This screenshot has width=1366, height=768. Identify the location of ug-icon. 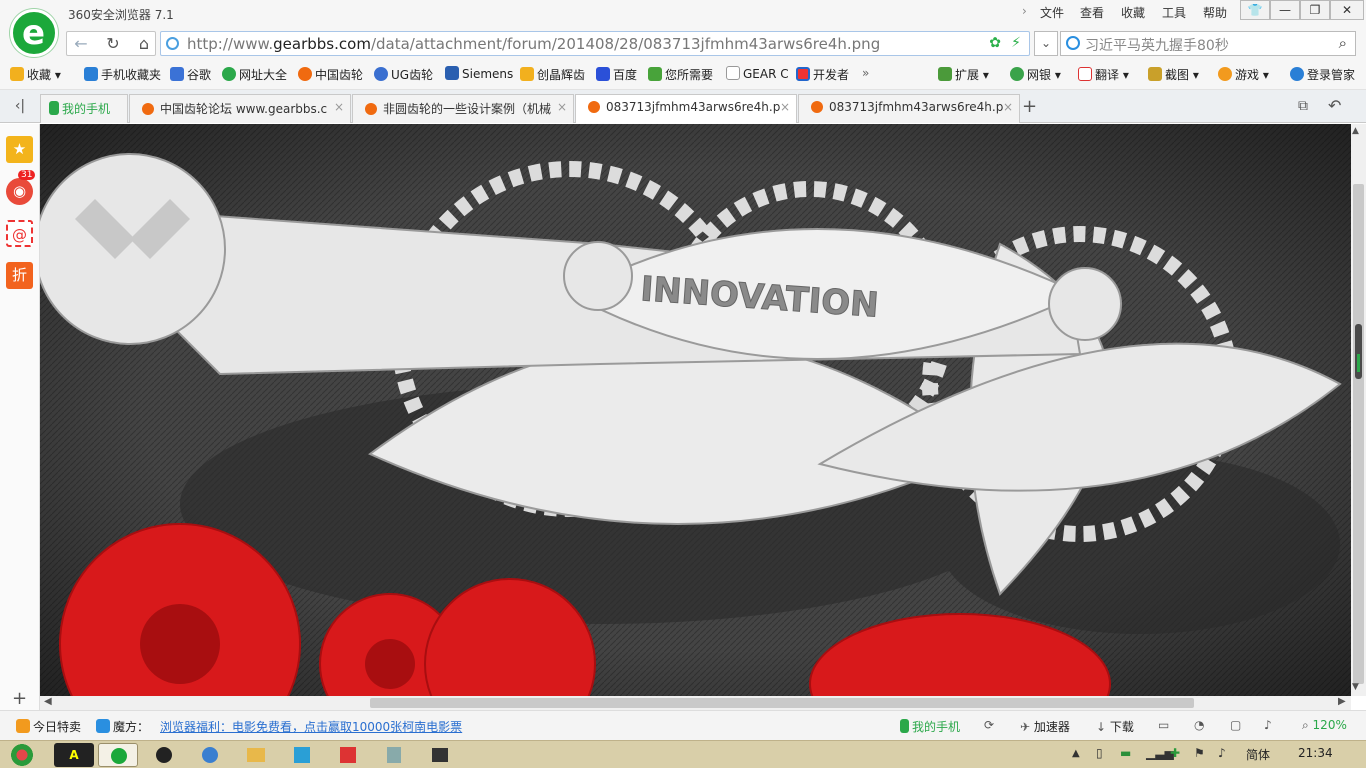
(381, 74).